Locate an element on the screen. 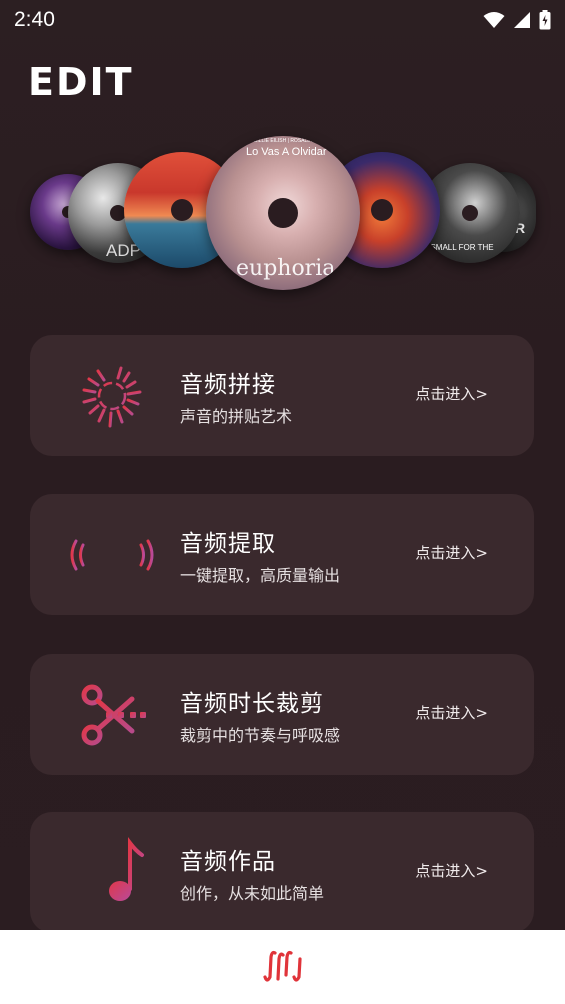 The image size is (565, 1004). card-subtitle: 一键提取，高质量输出 is located at coordinates (260, 575).